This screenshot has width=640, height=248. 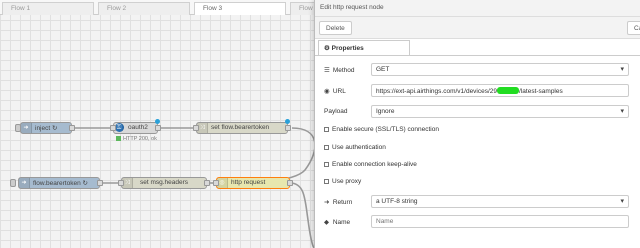 What do you see at coordinates (326, 181) in the screenshot?
I see `proxy-checkbox` at bounding box center [326, 181].